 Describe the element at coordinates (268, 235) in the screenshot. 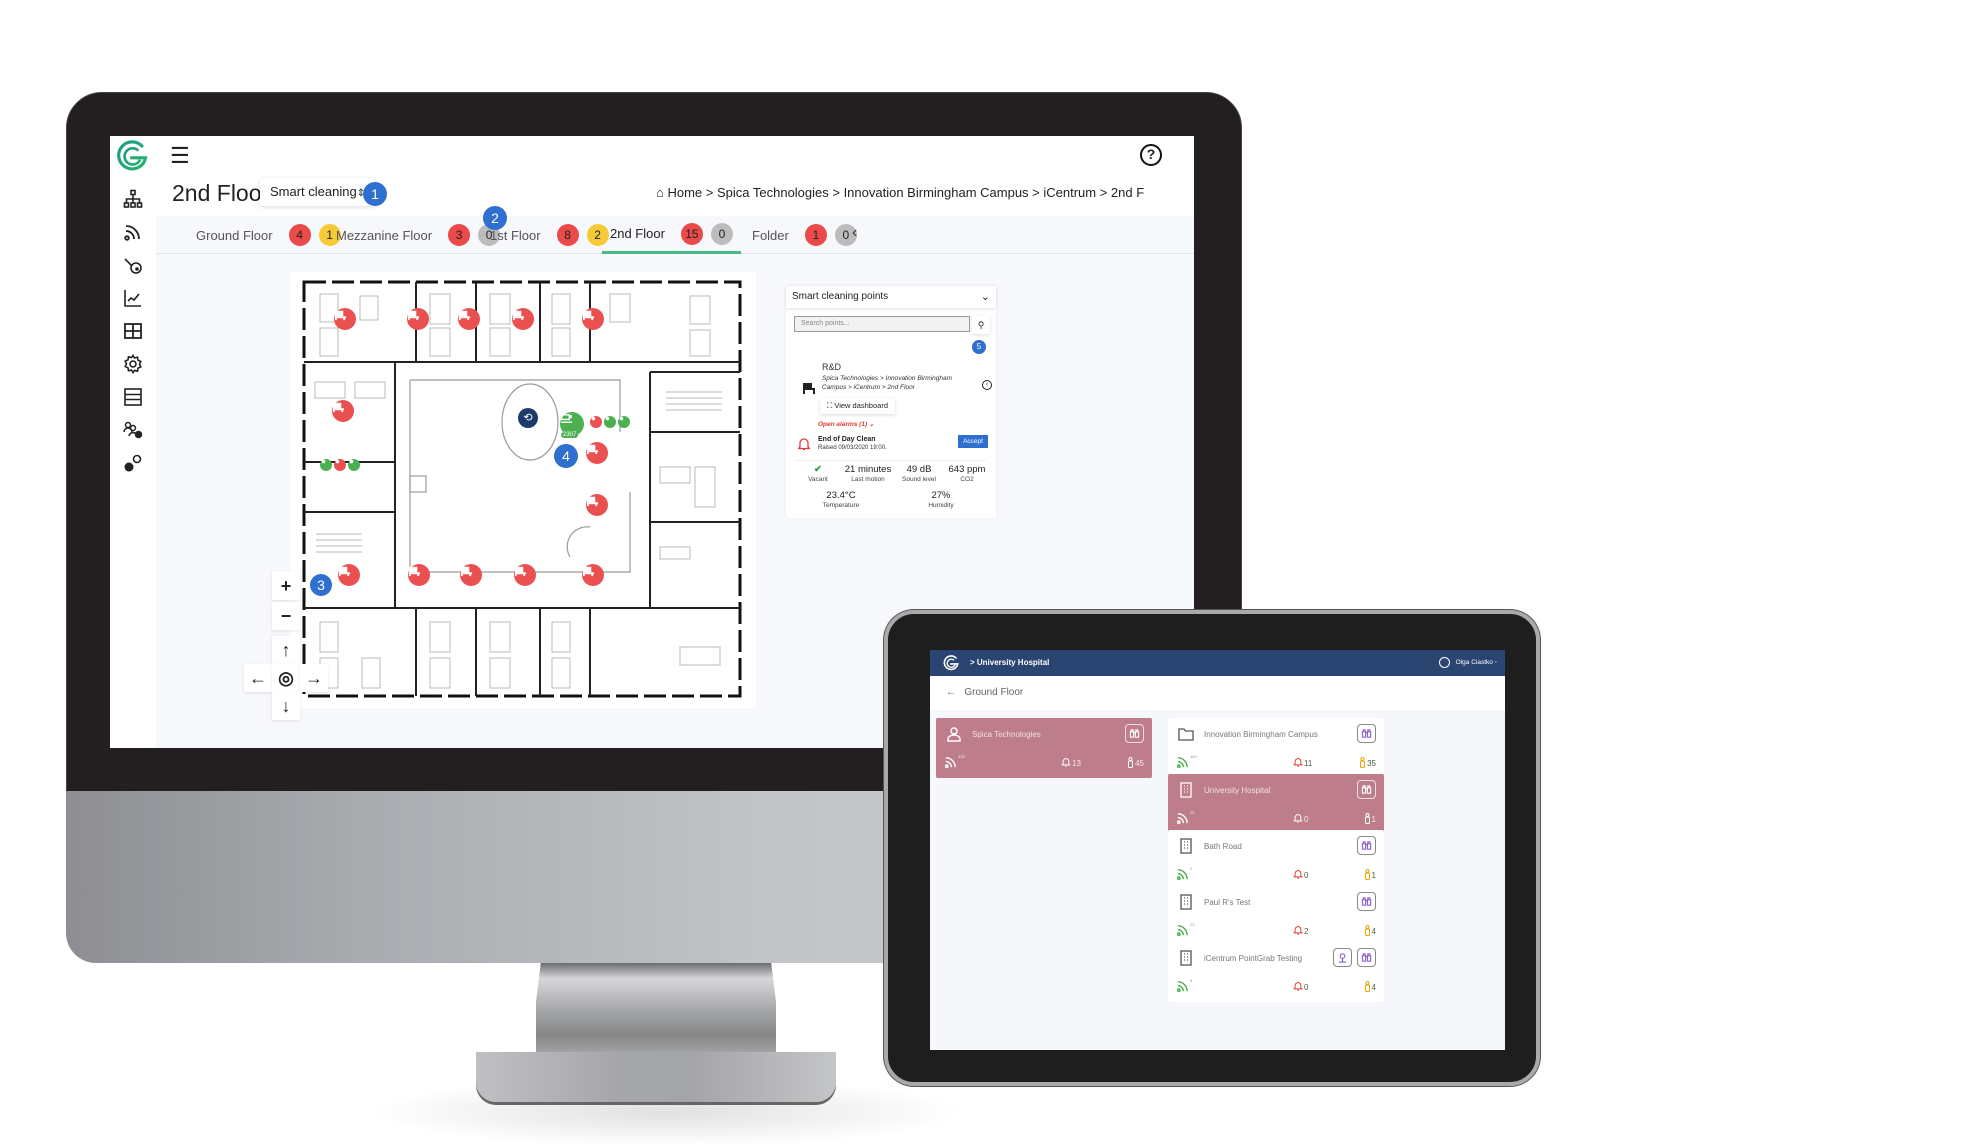

I see `tab-ground-floor: Ground Floor 4 1` at that location.